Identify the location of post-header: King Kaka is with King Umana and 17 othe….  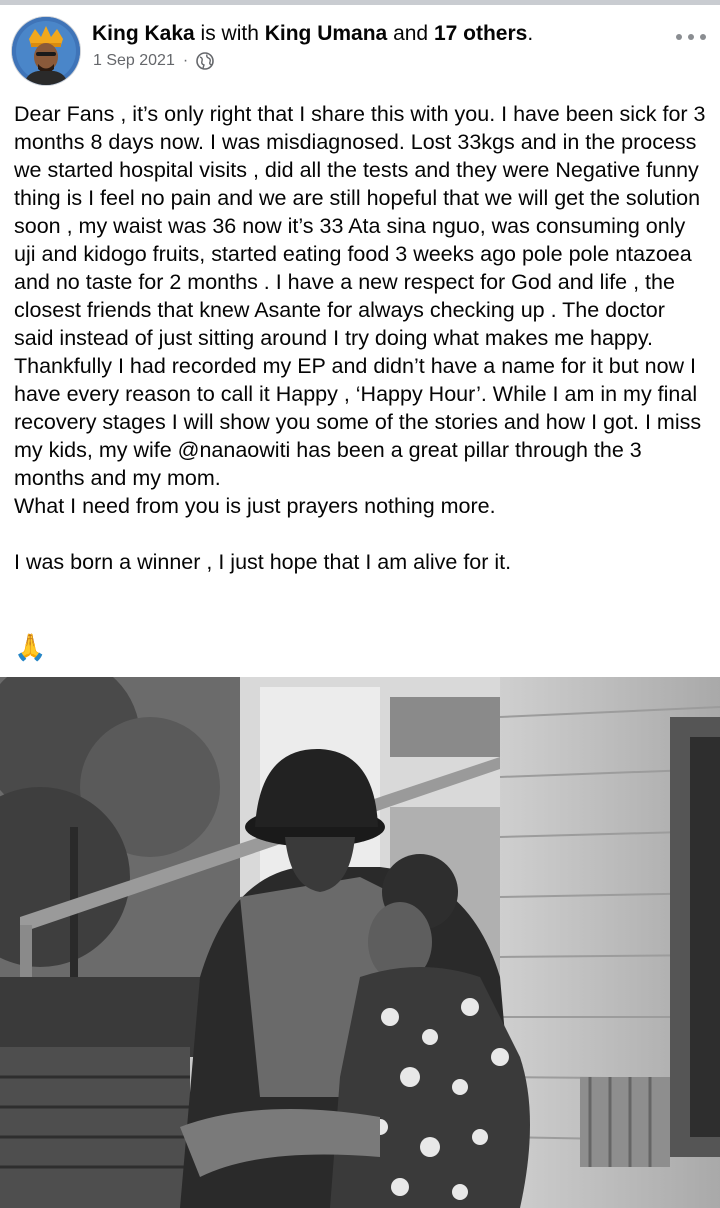
(360, 47).